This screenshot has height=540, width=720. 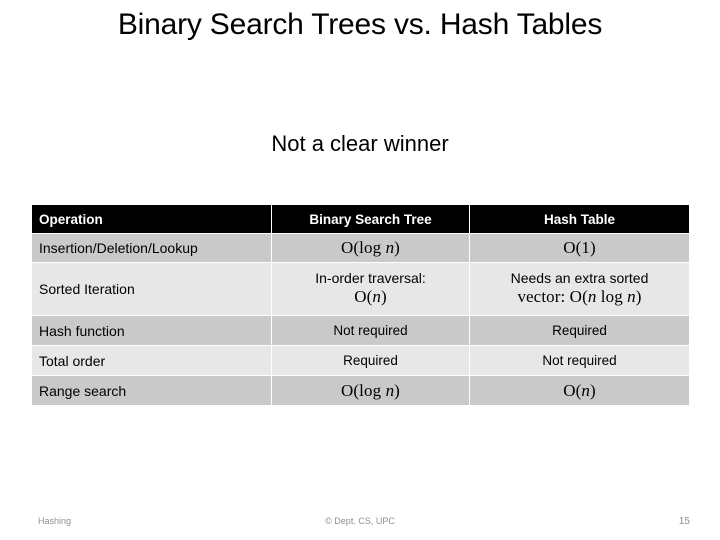 What do you see at coordinates (370, 360) in the screenshot?
I see `cell-bst: Required` at bounding box center [370, 360].